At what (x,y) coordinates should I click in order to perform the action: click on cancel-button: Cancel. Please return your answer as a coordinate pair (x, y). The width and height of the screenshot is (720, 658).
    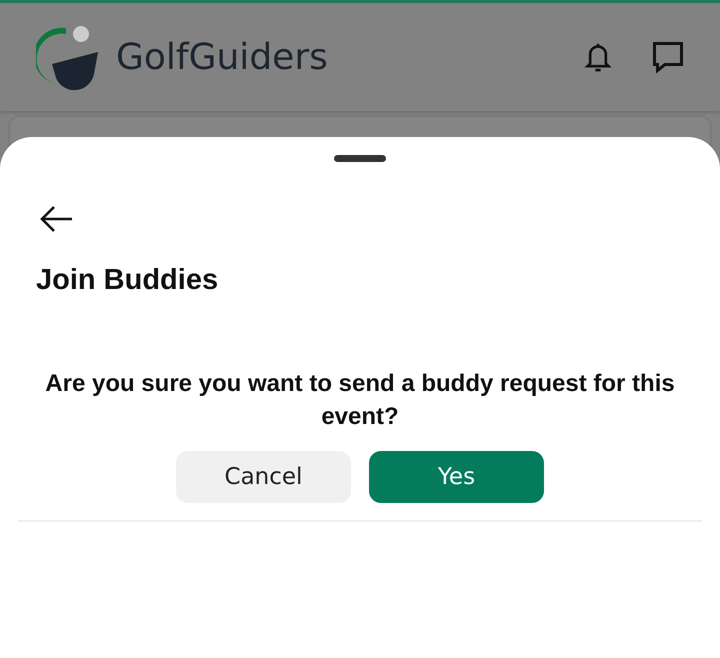
    Looking at the image, I should click on (263, 477).